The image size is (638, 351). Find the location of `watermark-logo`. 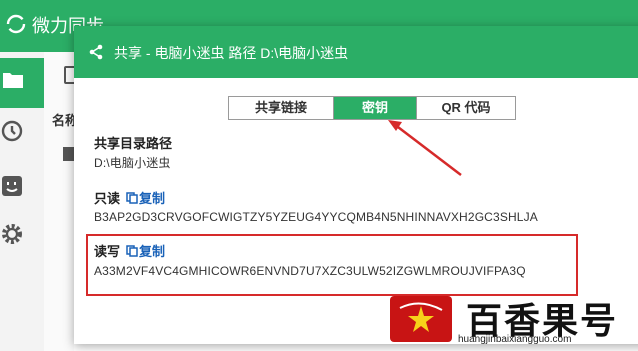

watermark-logo is located at coordinates (421, 319).